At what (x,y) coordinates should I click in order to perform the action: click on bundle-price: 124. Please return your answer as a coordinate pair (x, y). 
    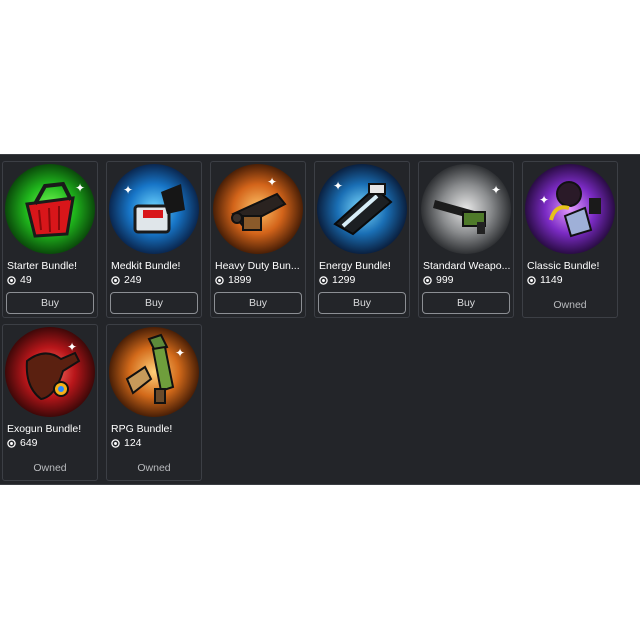
    Looking at the image, I should click on (126, 443).